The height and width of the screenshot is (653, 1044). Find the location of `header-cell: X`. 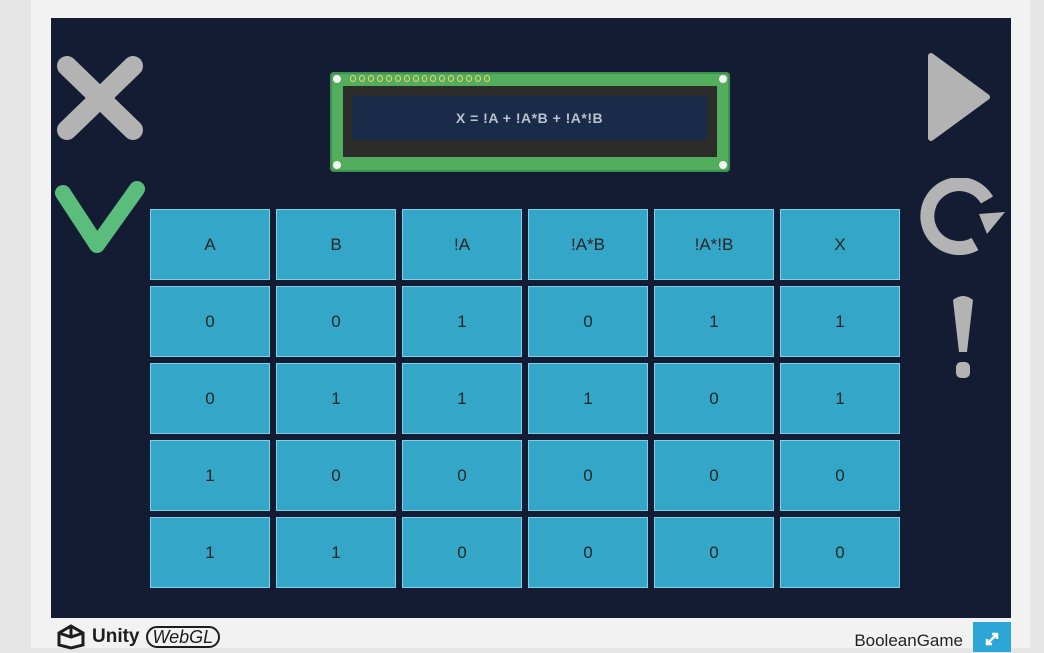

header-cell: X is located at coordinates (840, 244).